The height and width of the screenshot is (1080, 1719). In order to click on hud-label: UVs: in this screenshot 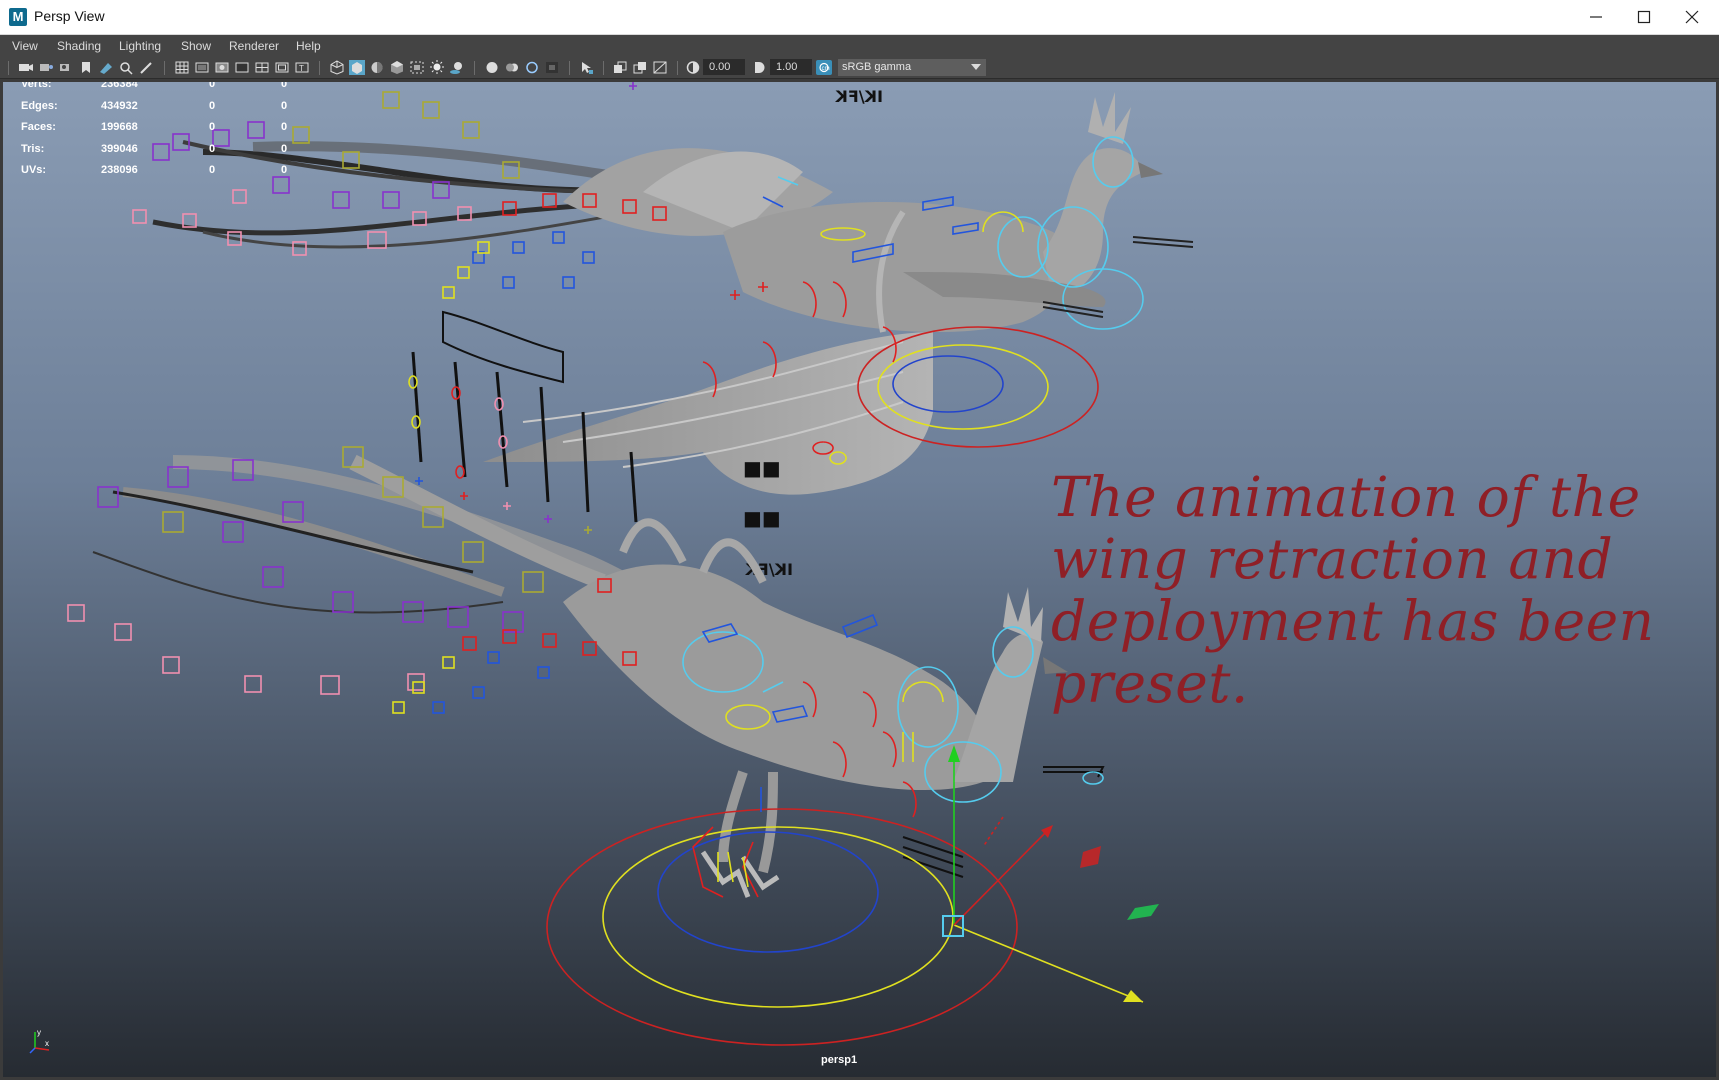, I will do `click(34, 170)`.